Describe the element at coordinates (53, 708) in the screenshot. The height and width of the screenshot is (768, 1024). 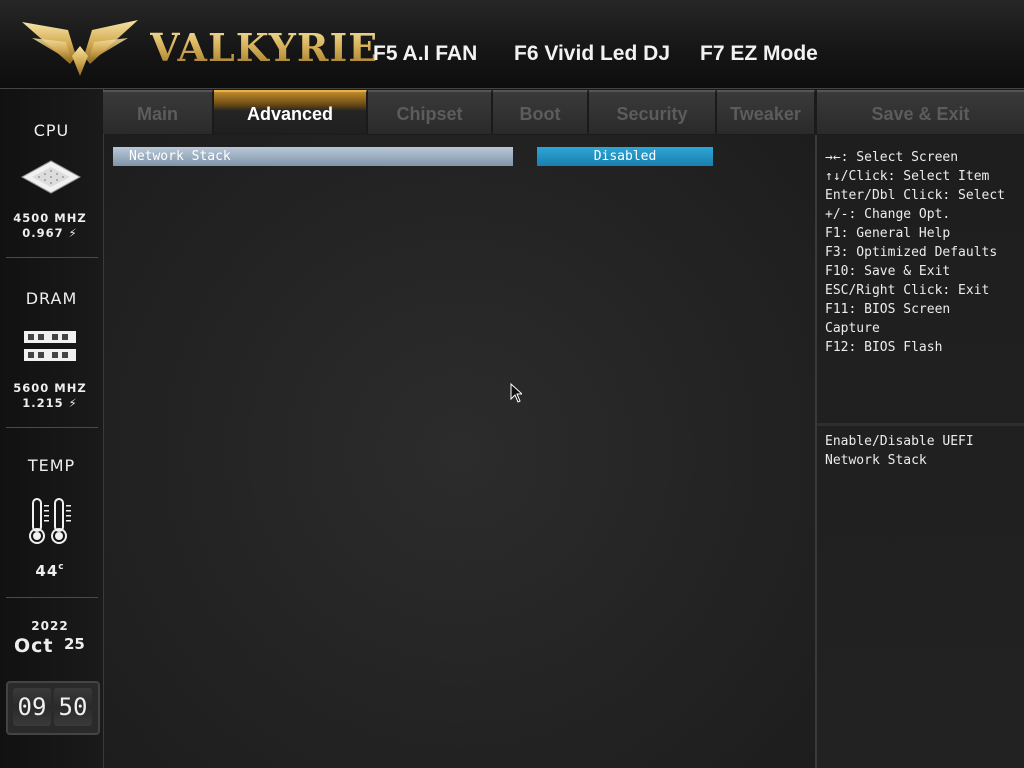
I see `flip-clock: 09 50` at that location.